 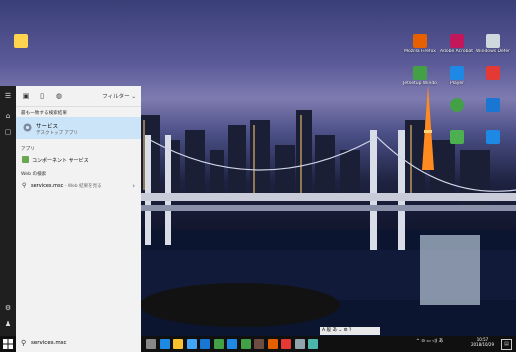 I want to click on recycle-bin-glyph, so click(x=21, y=41).